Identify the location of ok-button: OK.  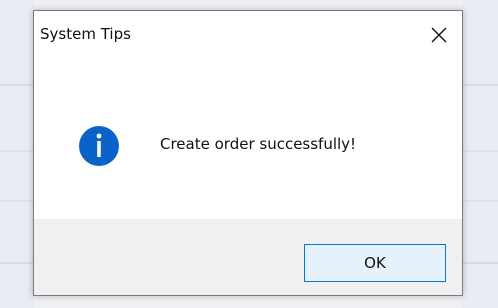
(375, 263).